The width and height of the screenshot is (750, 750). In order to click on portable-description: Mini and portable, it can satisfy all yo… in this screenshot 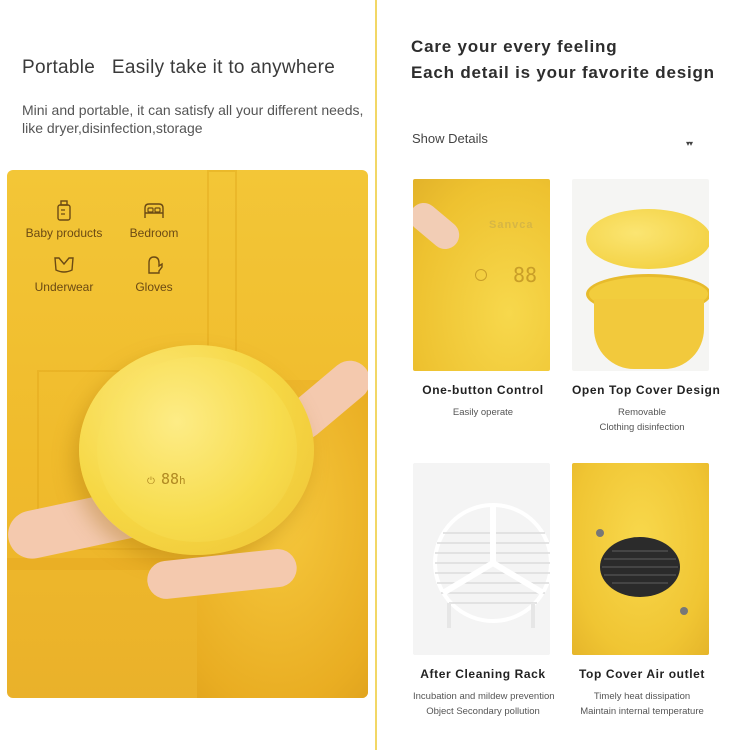, I will do `click(193, 119)`.